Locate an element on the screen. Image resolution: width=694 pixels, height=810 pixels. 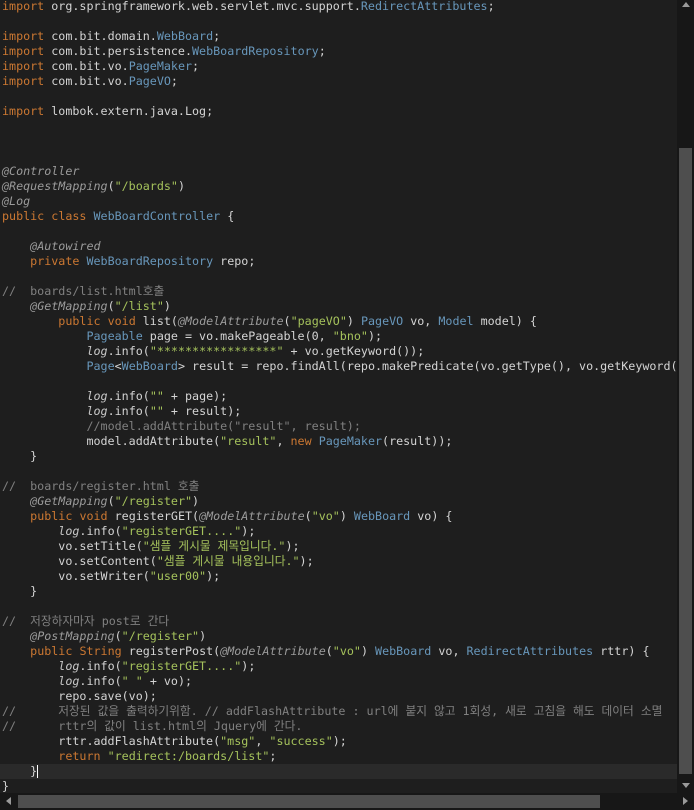
code-line: public class WebBoardController { is located at coordinates (118, 216).